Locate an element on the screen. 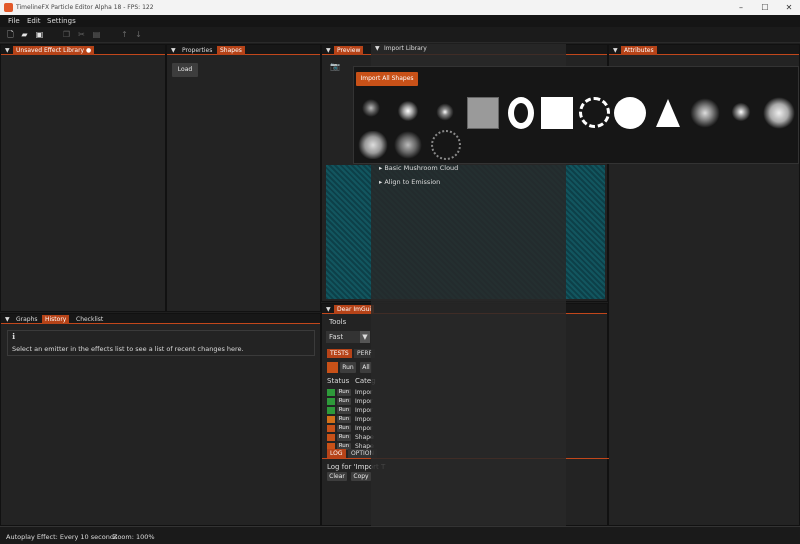 This screenshot has height=544, width=800. import-library-title: Import Library is located at coordinates (405, 48).